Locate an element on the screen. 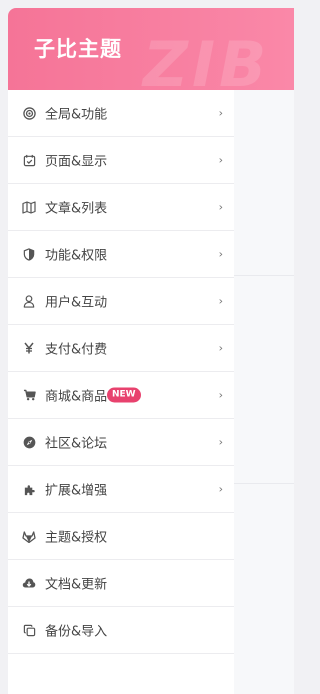 This screenshot has height=694, width=320. sidebar-item-label: 社区&论坛 is located at coordinates (76, 444).